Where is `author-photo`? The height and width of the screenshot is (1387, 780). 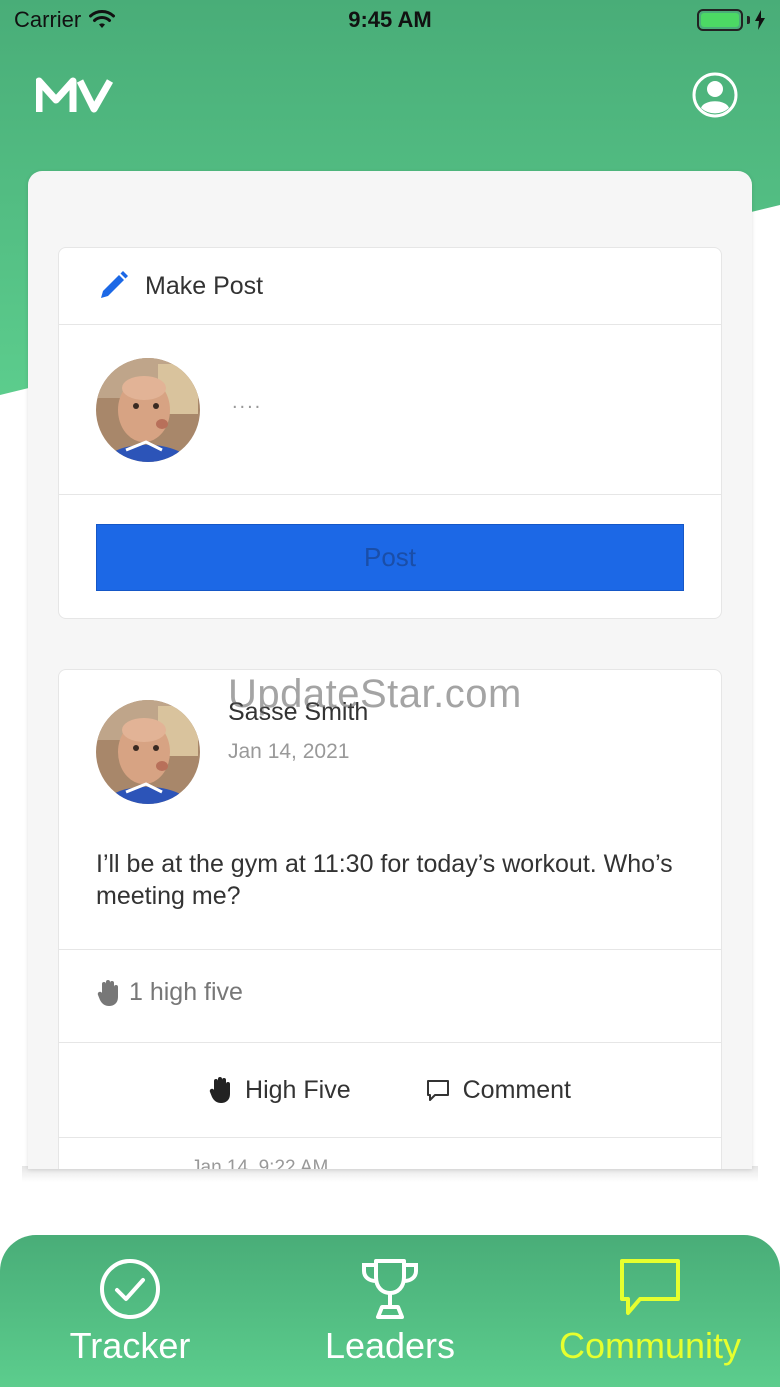 author-photo is located at coordinates (148, 752).